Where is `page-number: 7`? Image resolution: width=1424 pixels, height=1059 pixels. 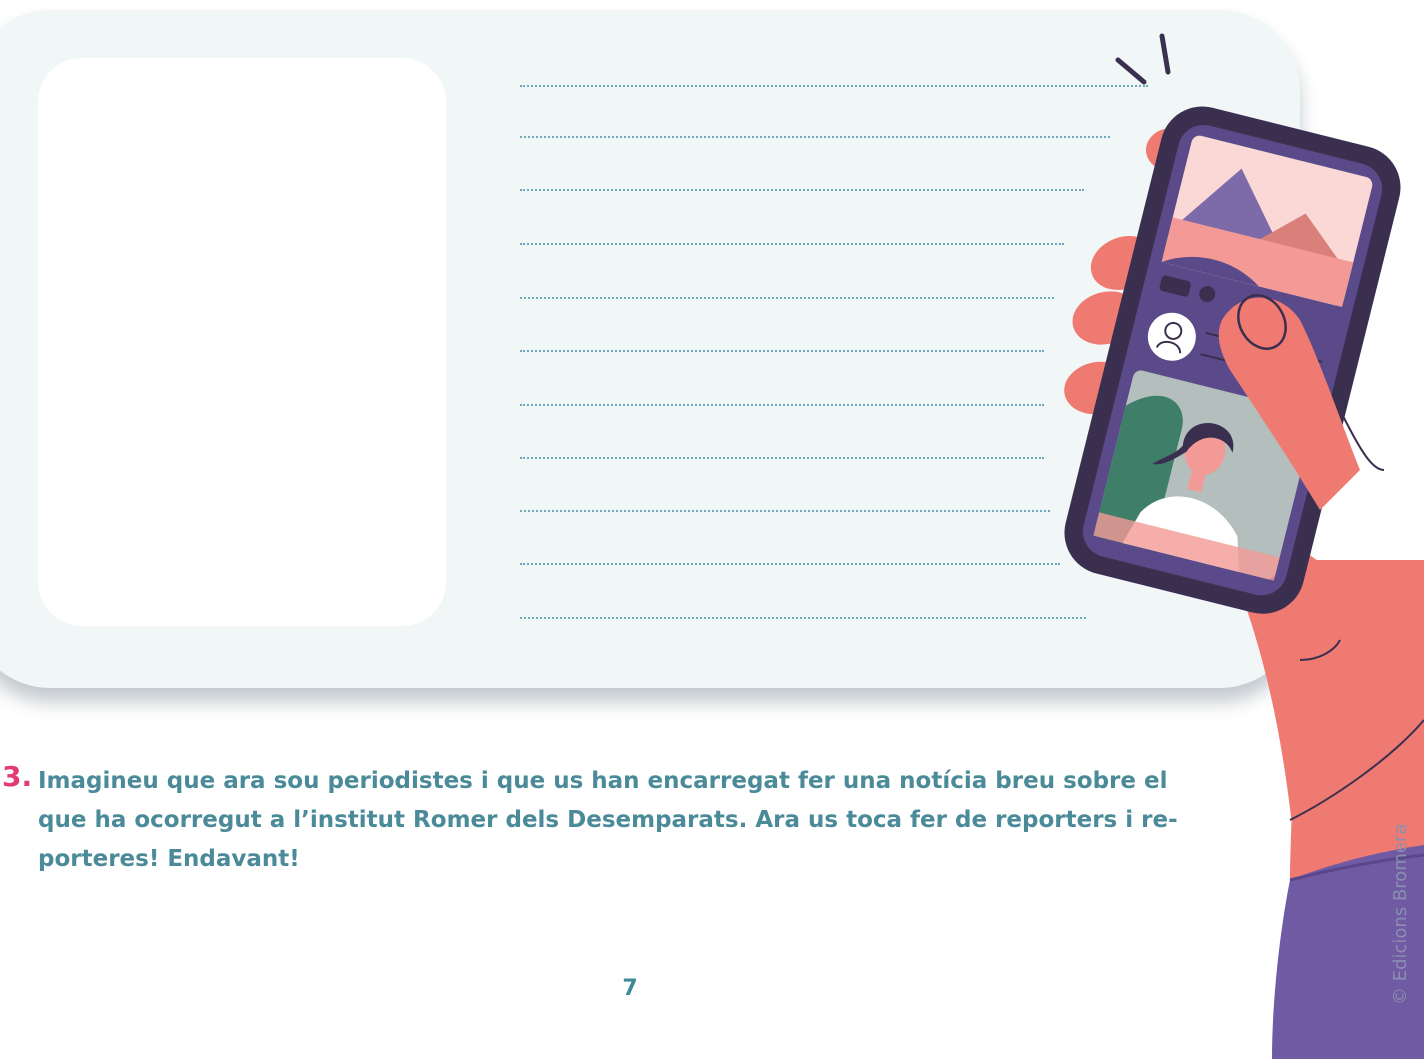 page-number: 7 is located at coordinates (630, 988).